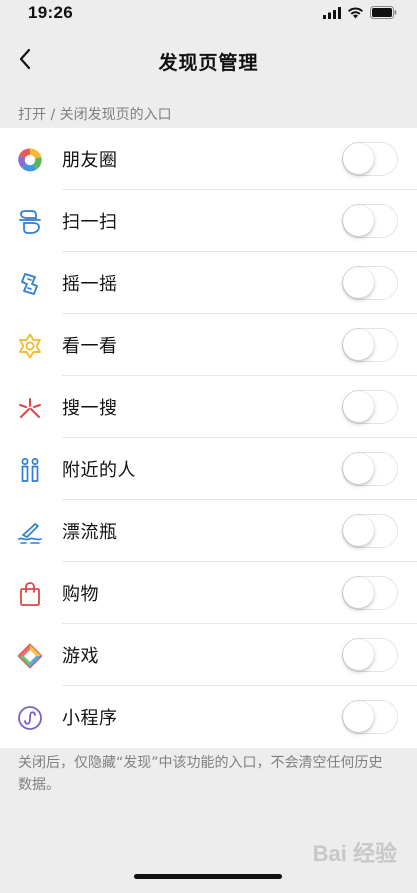 The image size is (417, 893). Describe the element at coordinates (30, 346) in the screenshot. I see `top-stories-icon` at that location.